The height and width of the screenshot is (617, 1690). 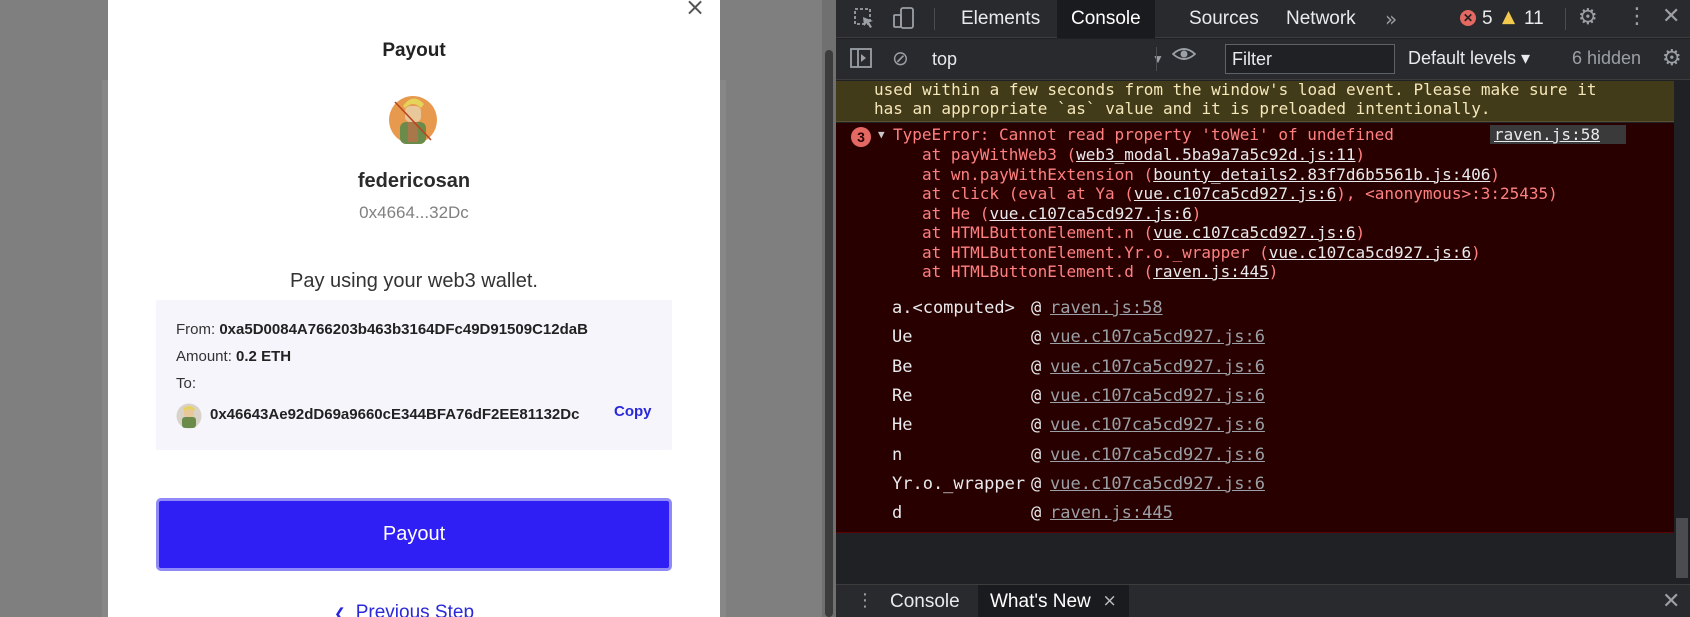 I want to click on repeat-count-badge: 3, so click(x=861, y=137).